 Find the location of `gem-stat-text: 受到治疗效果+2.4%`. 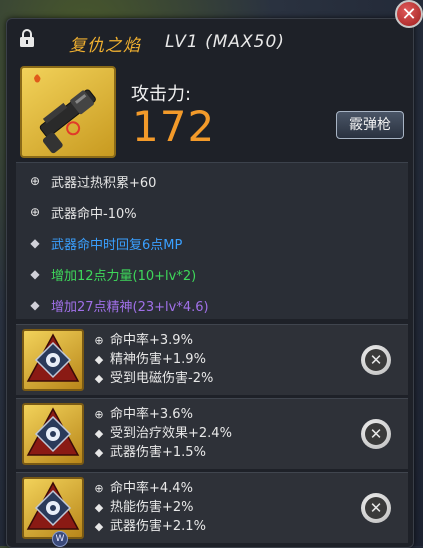

gem-stat-text: 受到治疗效果+2.4% is located at coordinates (171, 433).